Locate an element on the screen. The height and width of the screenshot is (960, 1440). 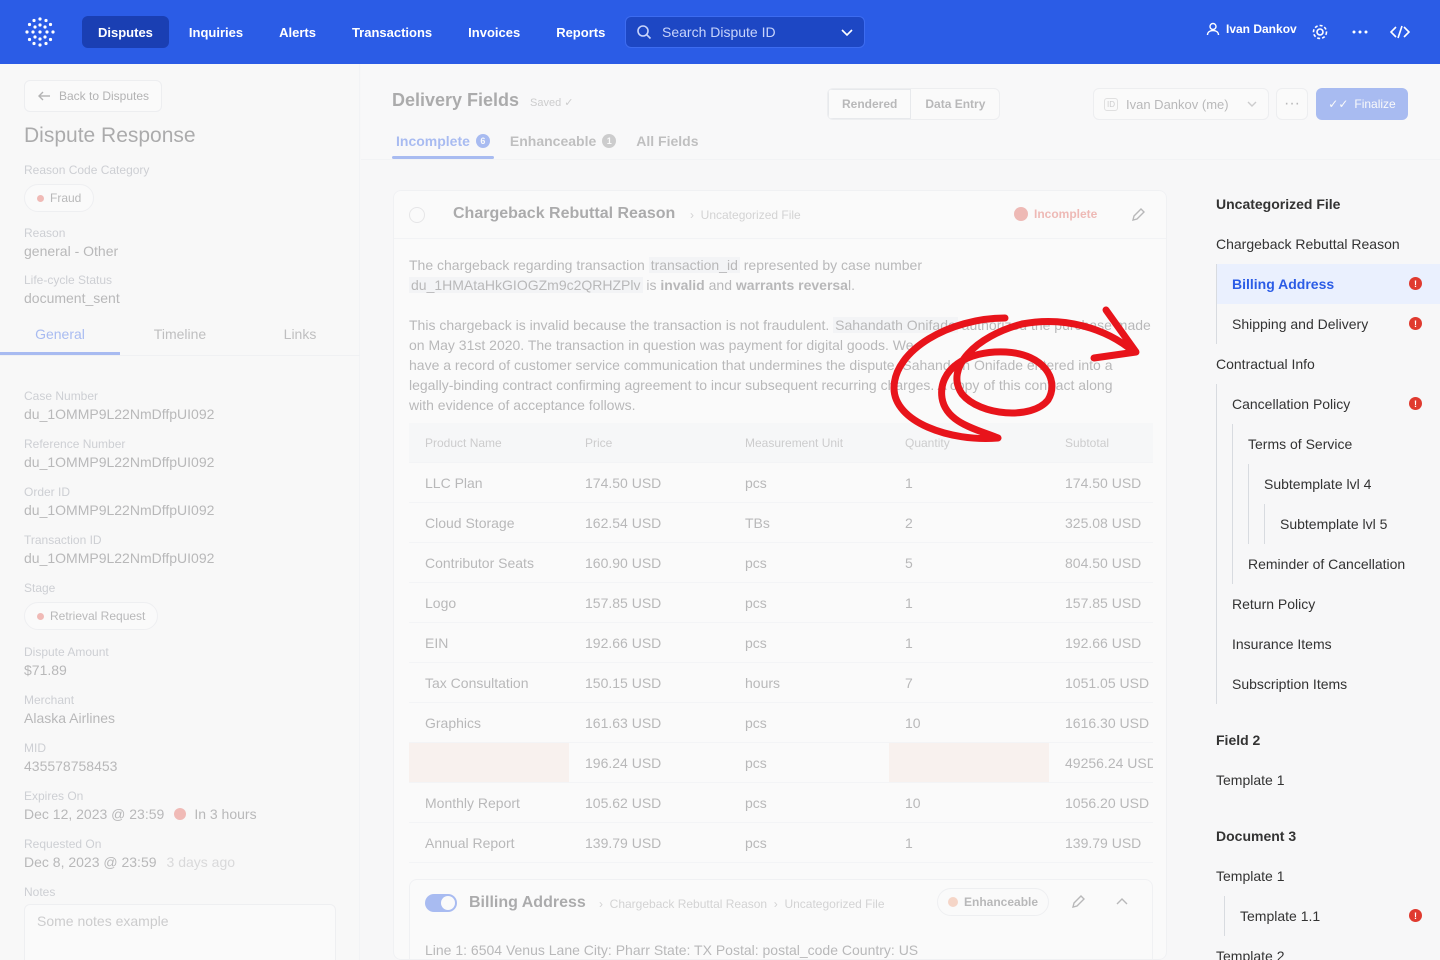
table-cell: 1056.20 USD is located at coordinates (1107, 802).